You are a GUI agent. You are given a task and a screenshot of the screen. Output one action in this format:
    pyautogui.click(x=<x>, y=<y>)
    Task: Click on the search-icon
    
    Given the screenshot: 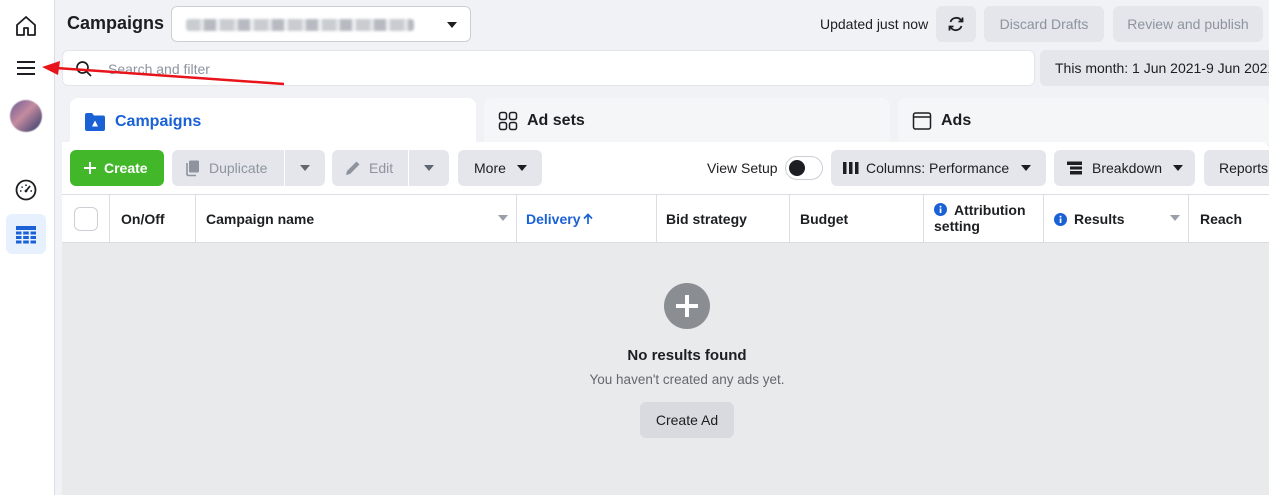 What is the action you would take?
    pyautogui.click(x=84, y=69)
    